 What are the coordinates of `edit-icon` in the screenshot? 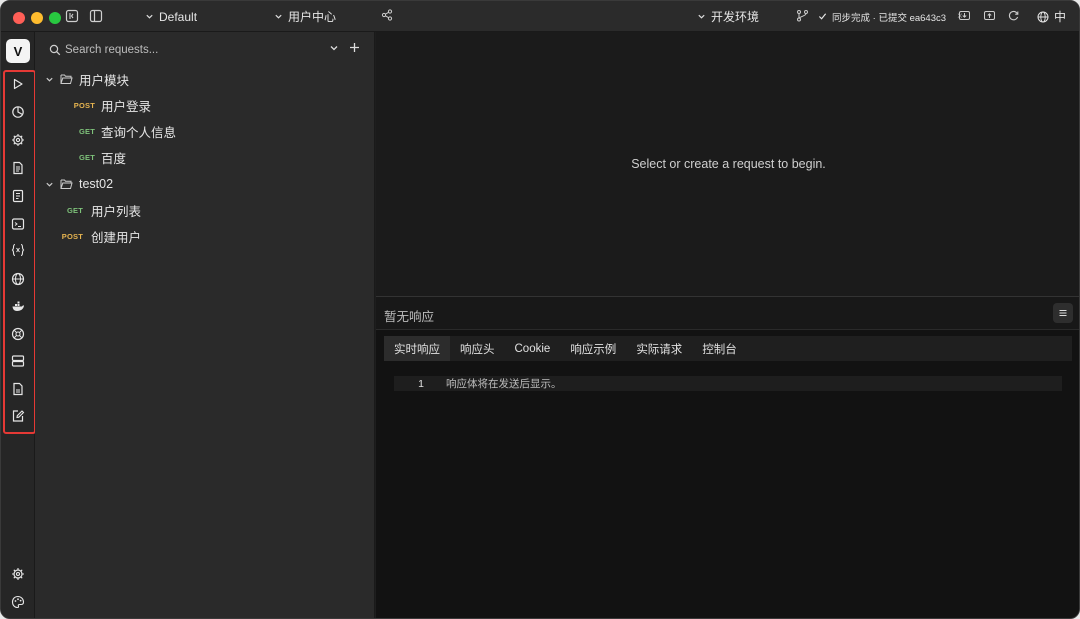 It's located at (18, 416).